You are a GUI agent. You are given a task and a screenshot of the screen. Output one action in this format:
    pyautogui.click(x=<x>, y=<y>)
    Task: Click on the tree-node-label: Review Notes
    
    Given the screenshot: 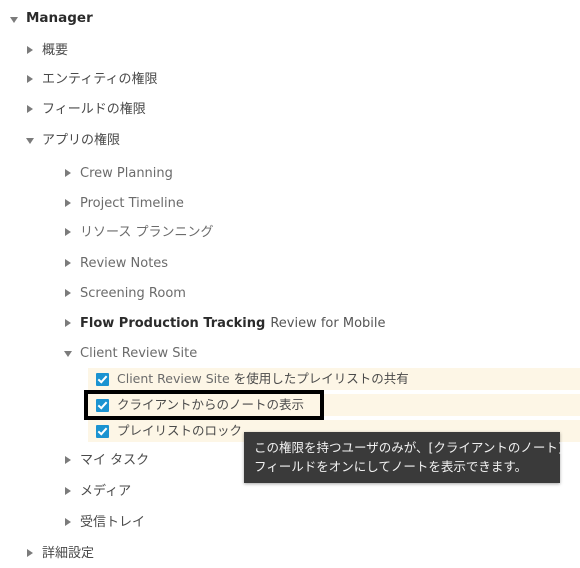 What is the action you would take?
    pyautogui.click(x=124, y=263)
    